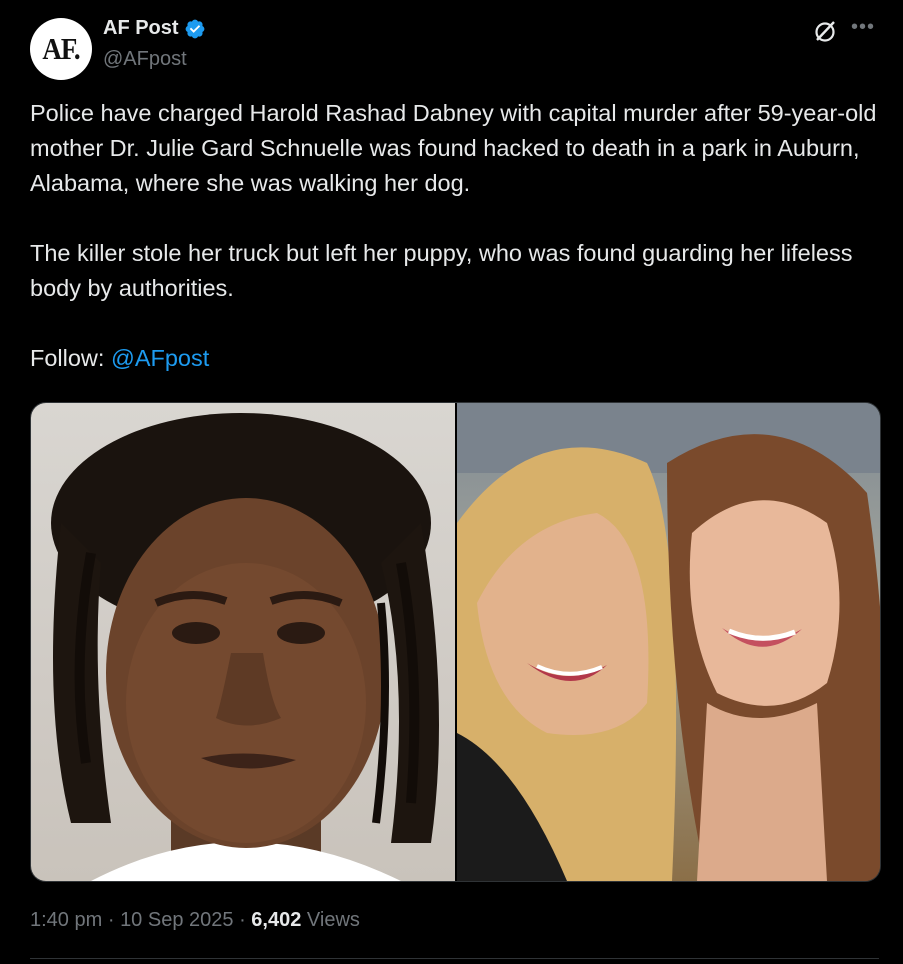 The height and width of the screenshot is (964, 903). I want to click on grok-icon, so click(826, 31).